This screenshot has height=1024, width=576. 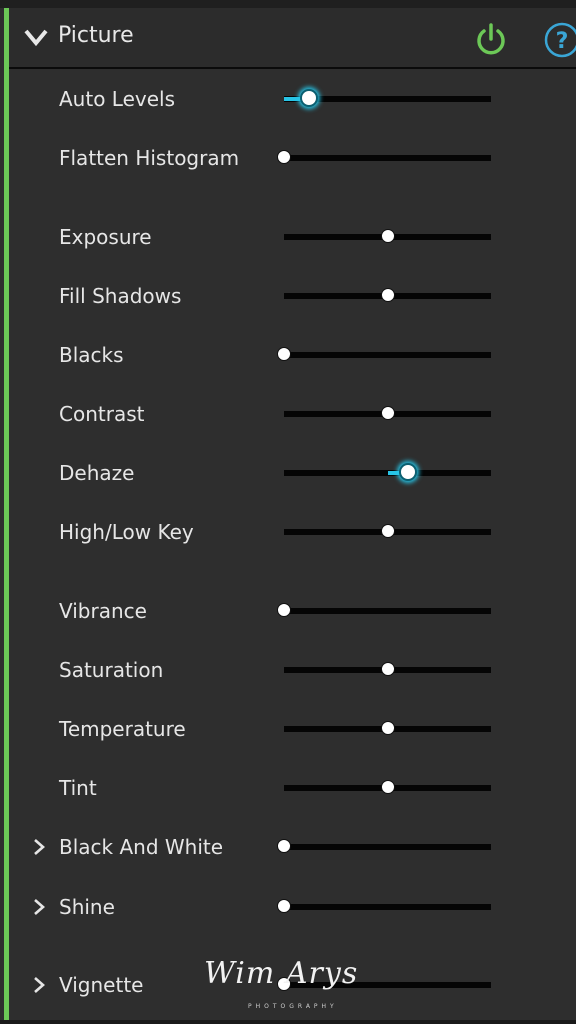 I want to click on slider-label: High/Low Key, so click(x=126, y=532).